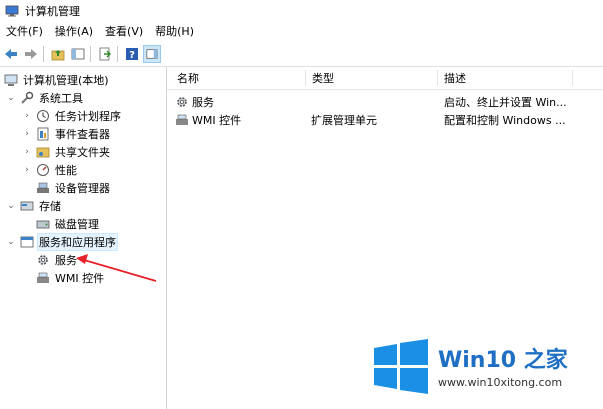  Describe the element at coordinates (74, 32) in the screenshot. I see `menu-action: 操作(A)` at that location.